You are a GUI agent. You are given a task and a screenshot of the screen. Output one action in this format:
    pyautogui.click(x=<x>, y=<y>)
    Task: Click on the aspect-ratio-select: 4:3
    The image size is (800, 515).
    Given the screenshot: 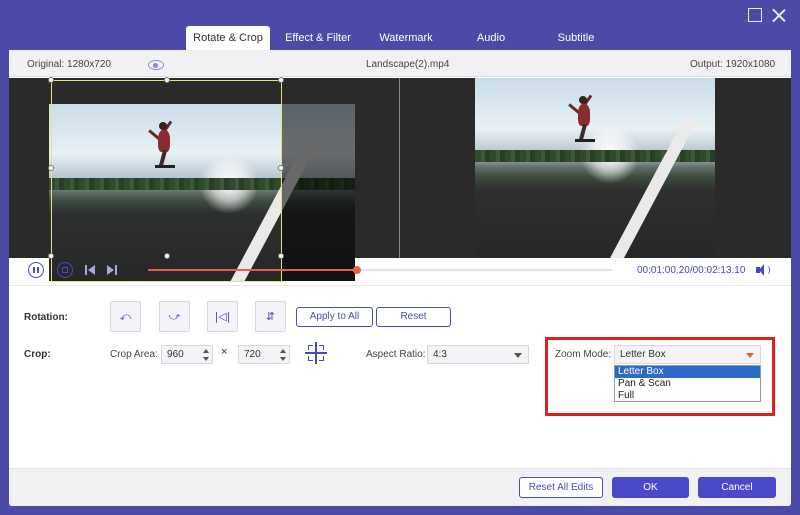 What is the action you would take?
    pyautogui.click(x=478, y=354)
    